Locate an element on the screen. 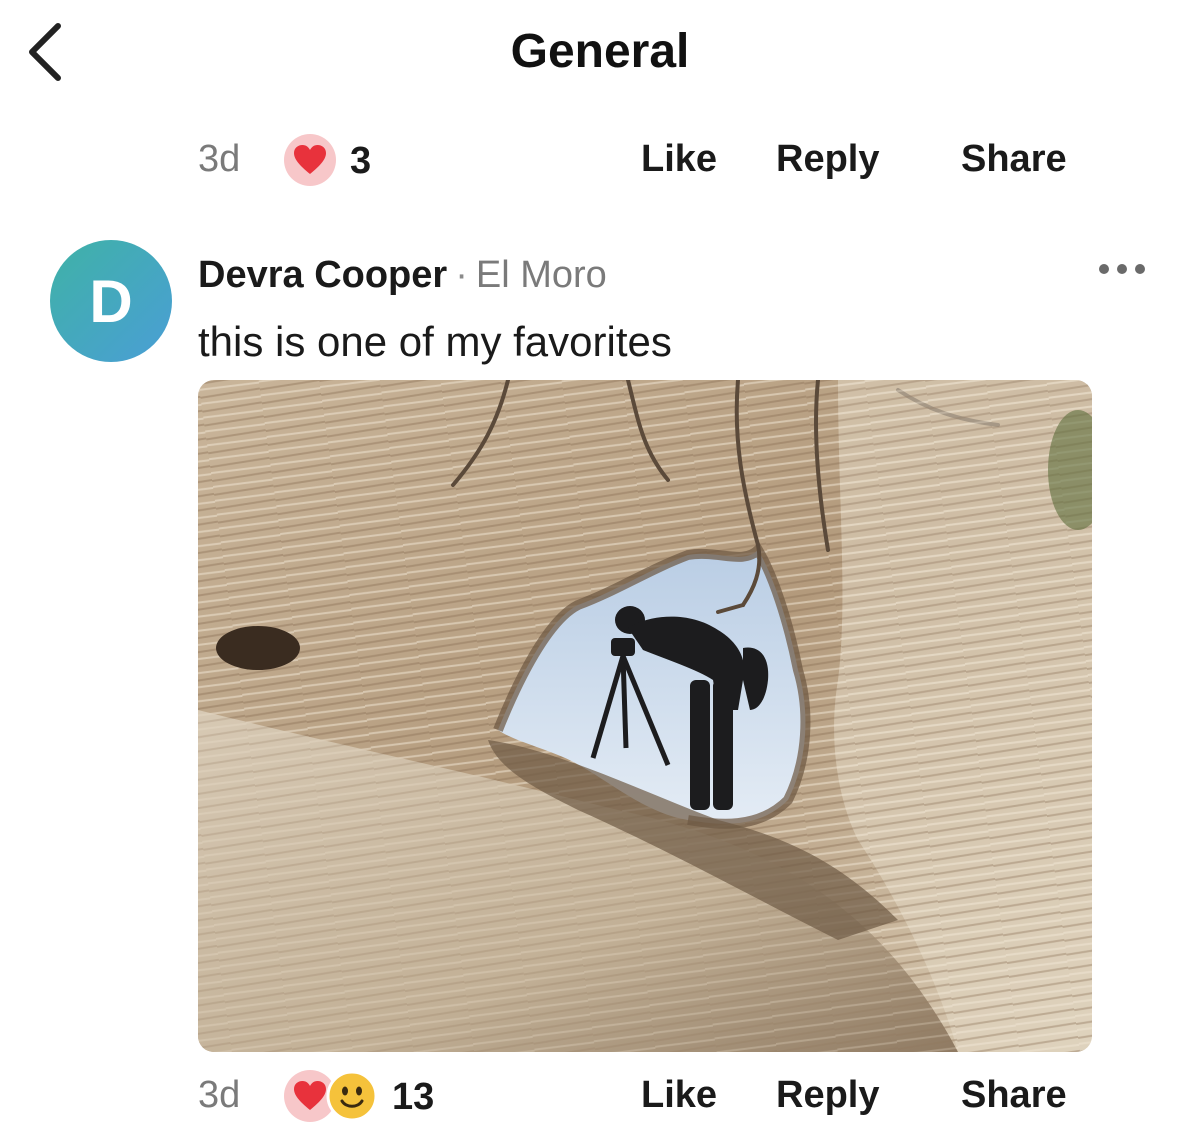 This screenshot has width=1200, height=1138. author-name: Devra Cooper is located at coordinates (322, 275).